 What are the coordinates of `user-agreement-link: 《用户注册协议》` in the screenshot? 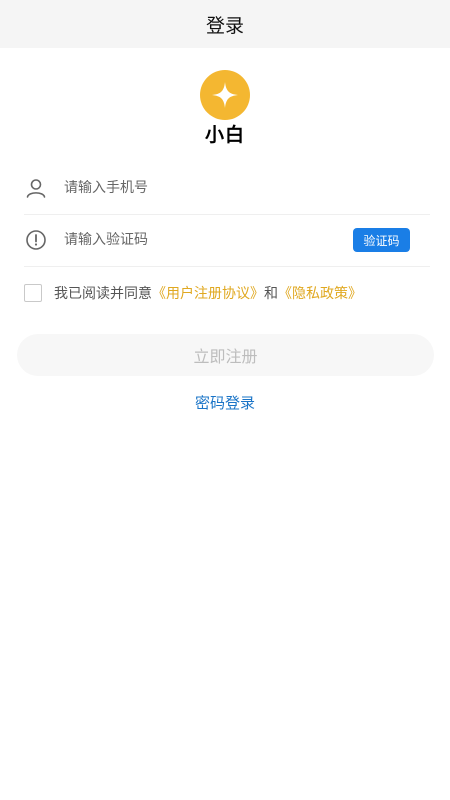 It's located at (208, 293).